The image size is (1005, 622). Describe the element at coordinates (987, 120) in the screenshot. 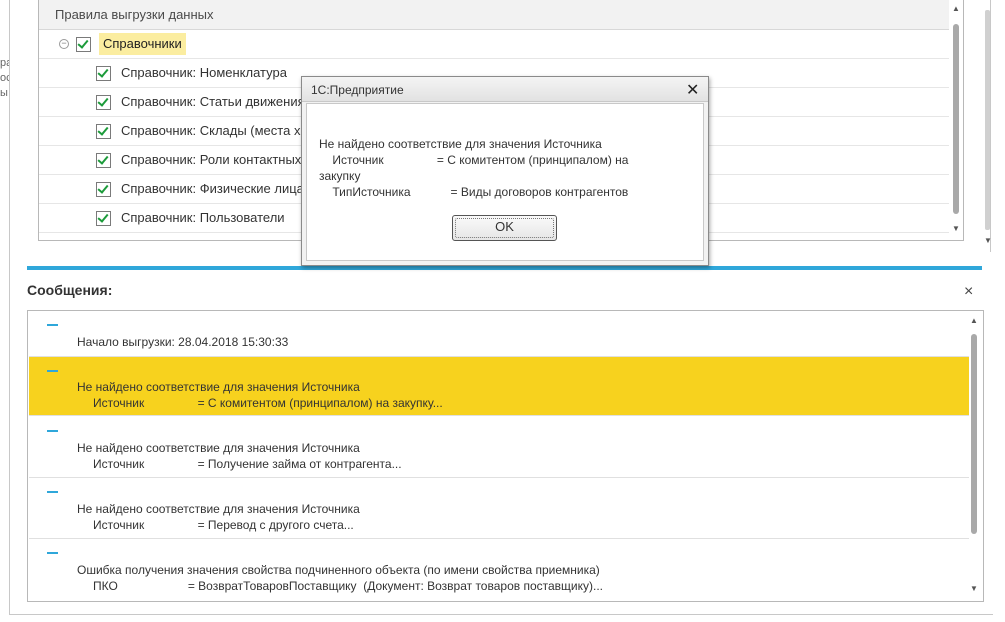

I see `outer-scroll-thumb` at that location.